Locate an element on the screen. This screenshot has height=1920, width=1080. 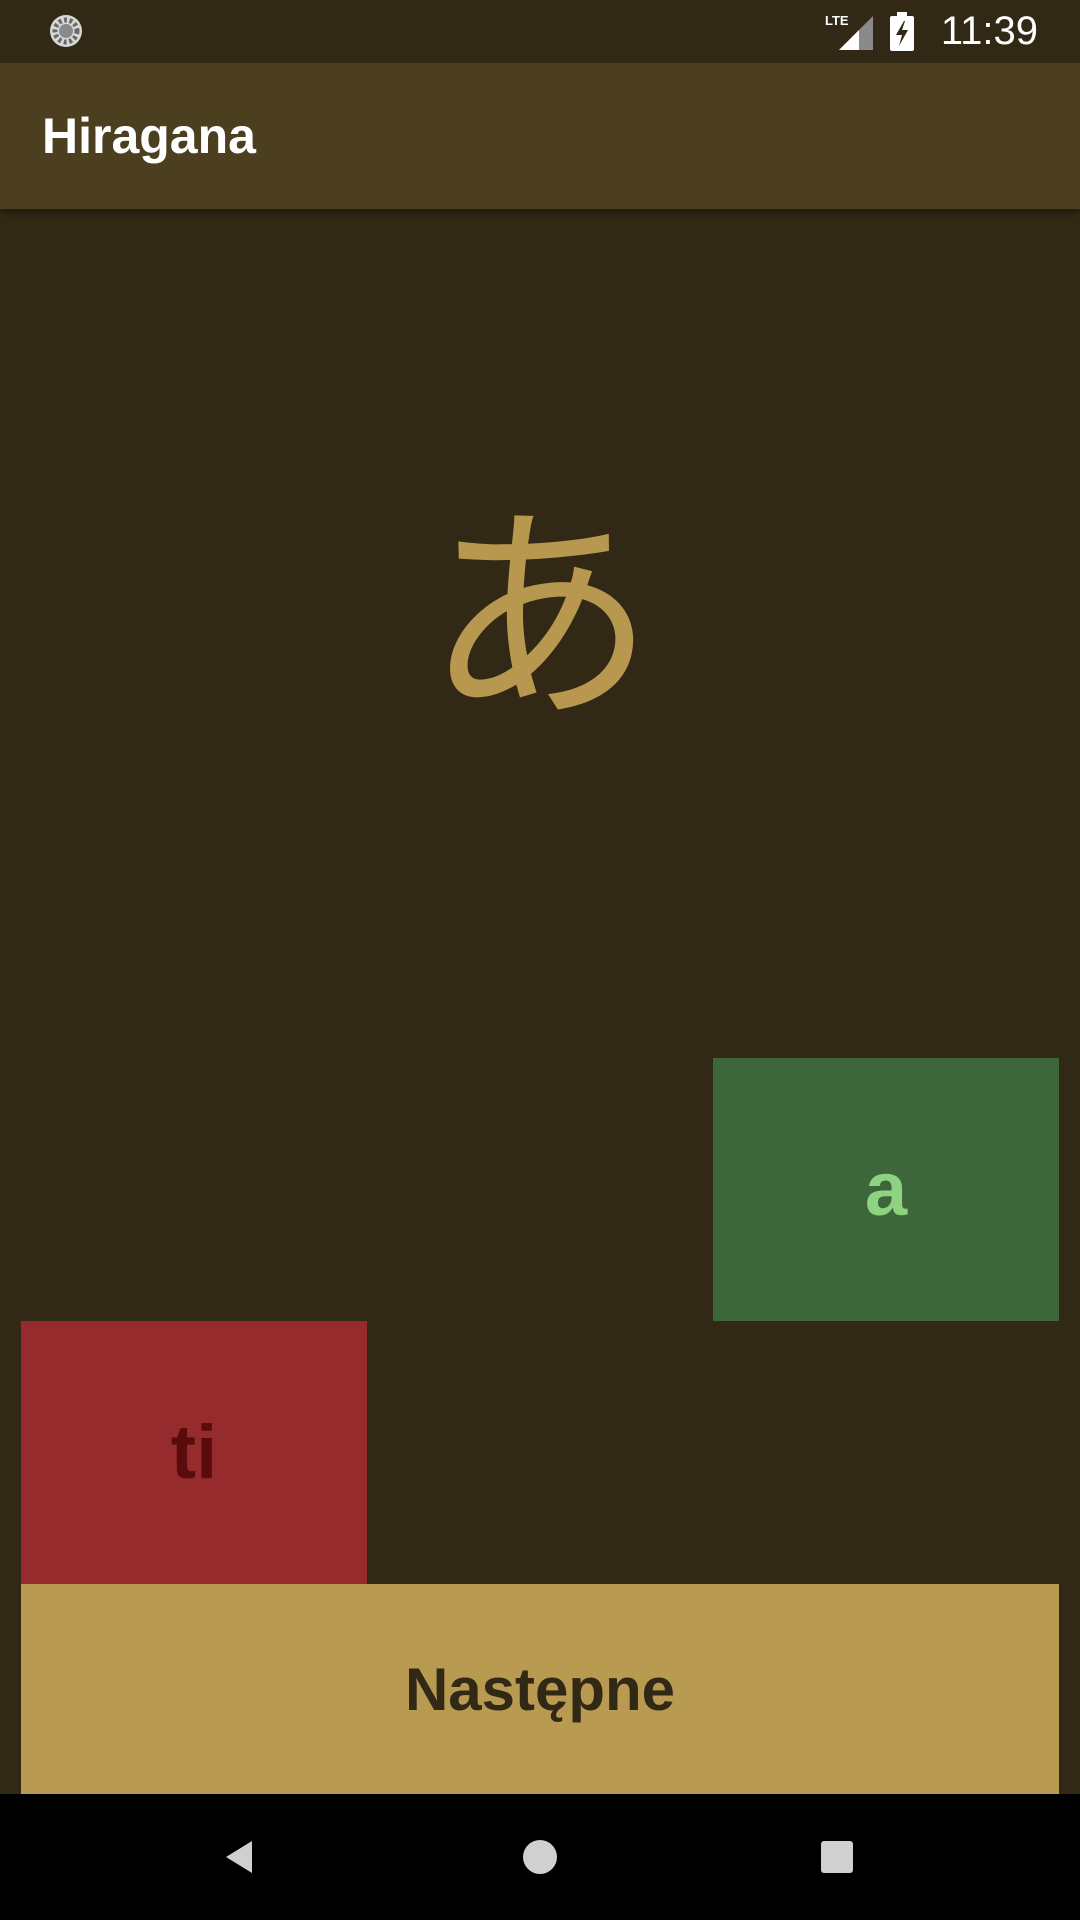
back-icon is located at coordinates (239, 1857).